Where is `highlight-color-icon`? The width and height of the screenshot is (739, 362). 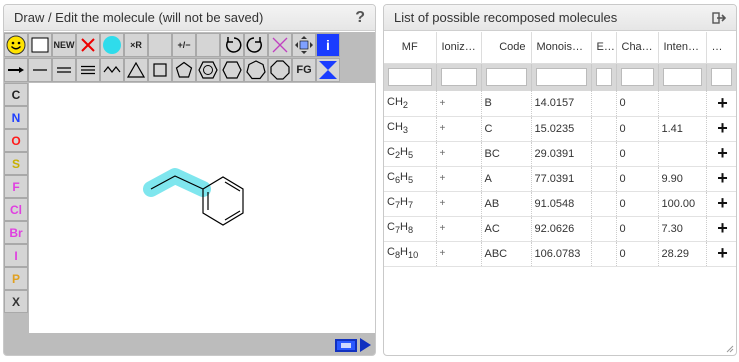 highlight-color-icon is located at coordinates (112, 45).